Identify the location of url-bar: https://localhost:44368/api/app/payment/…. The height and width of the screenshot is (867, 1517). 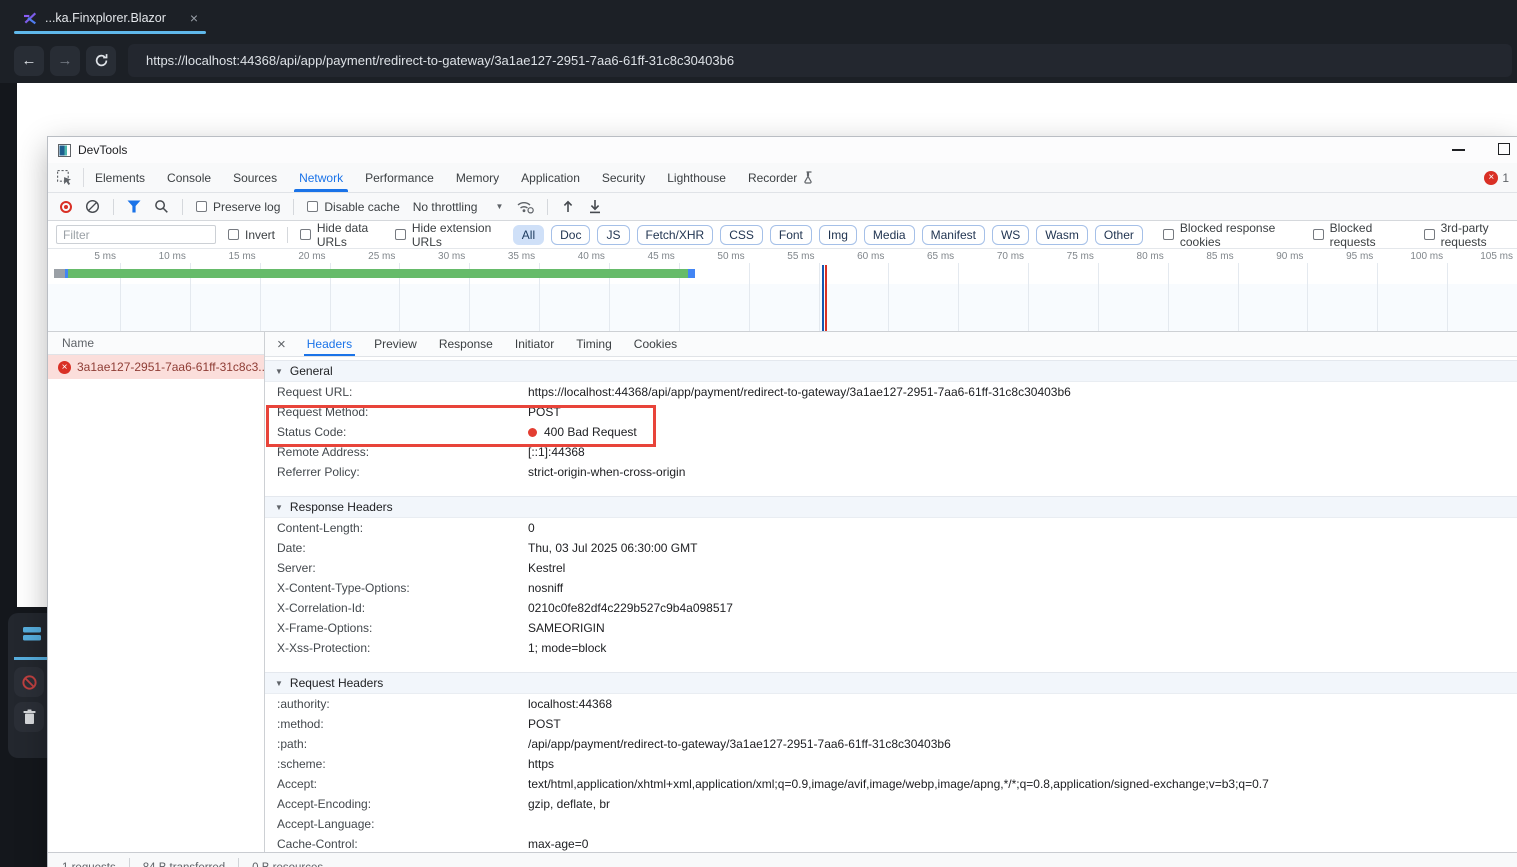
(820, 60).